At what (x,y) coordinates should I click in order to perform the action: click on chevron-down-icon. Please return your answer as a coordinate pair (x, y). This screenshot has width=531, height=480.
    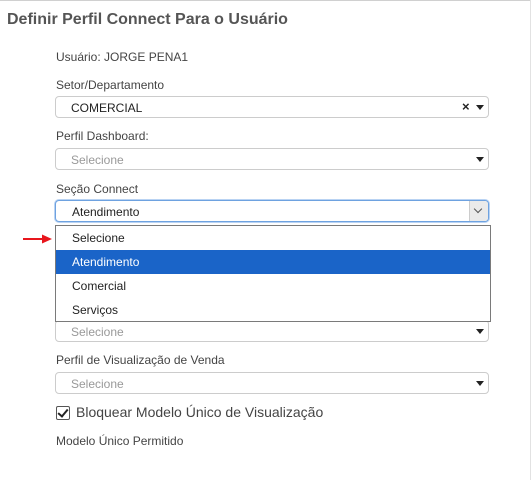
    Looking at the image, I should click on (478, 209).